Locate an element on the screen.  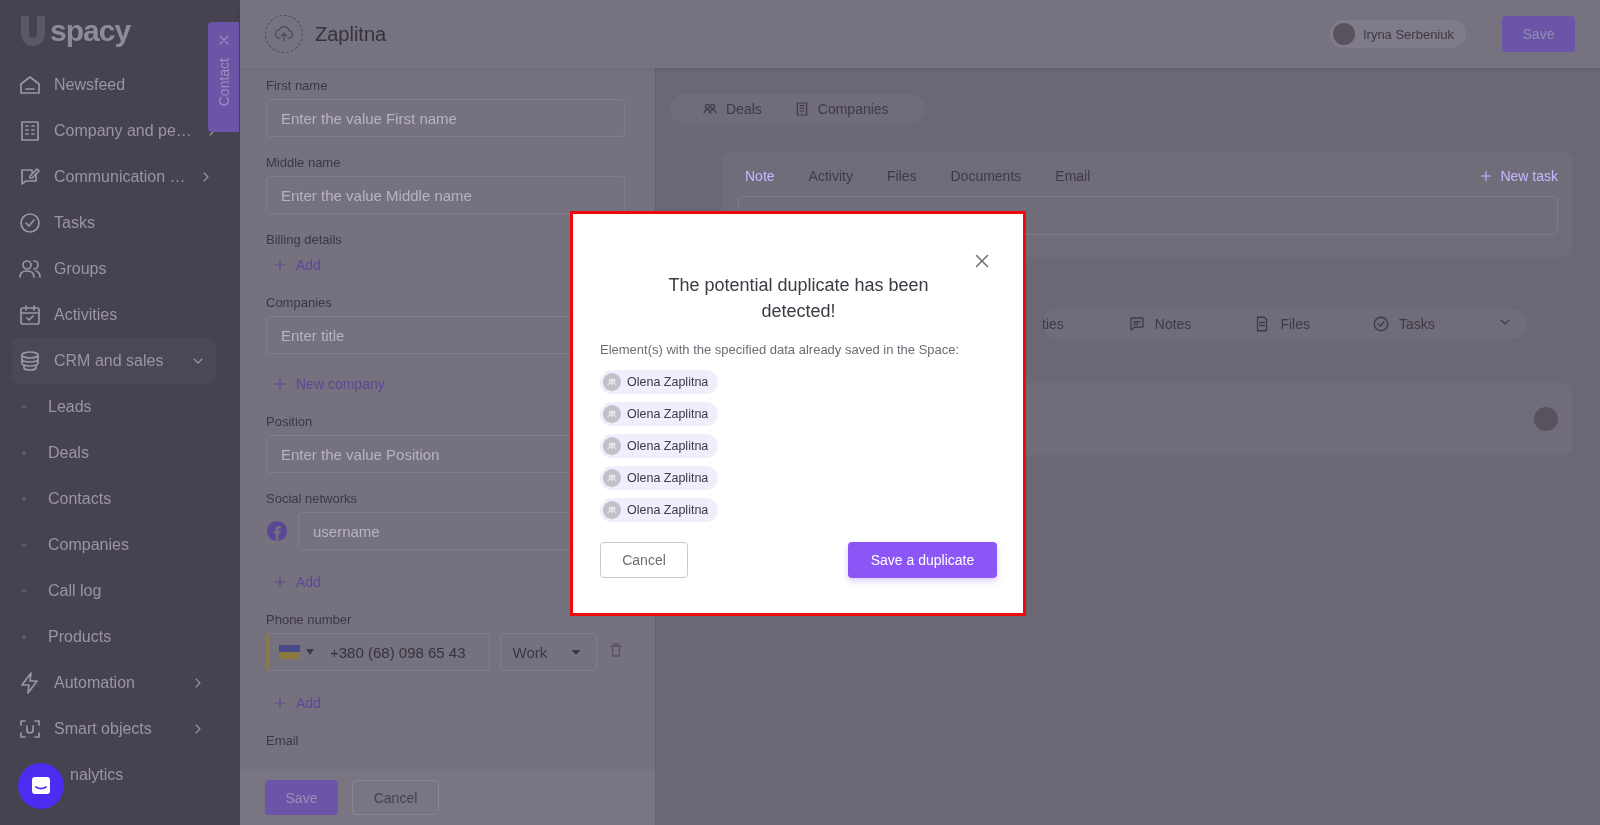
save-button: Save is located at coordinates (301, 797).